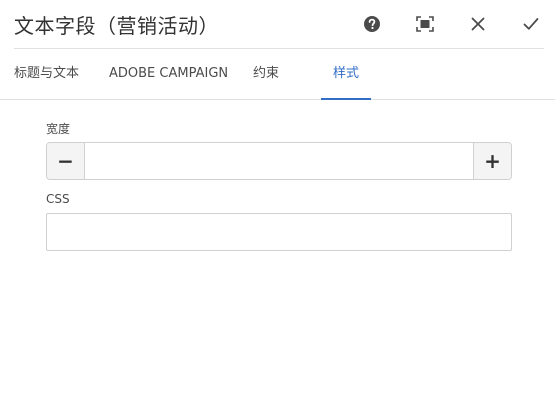 The image size is (555, 419). I want to click on width-input, so click(279, 160).